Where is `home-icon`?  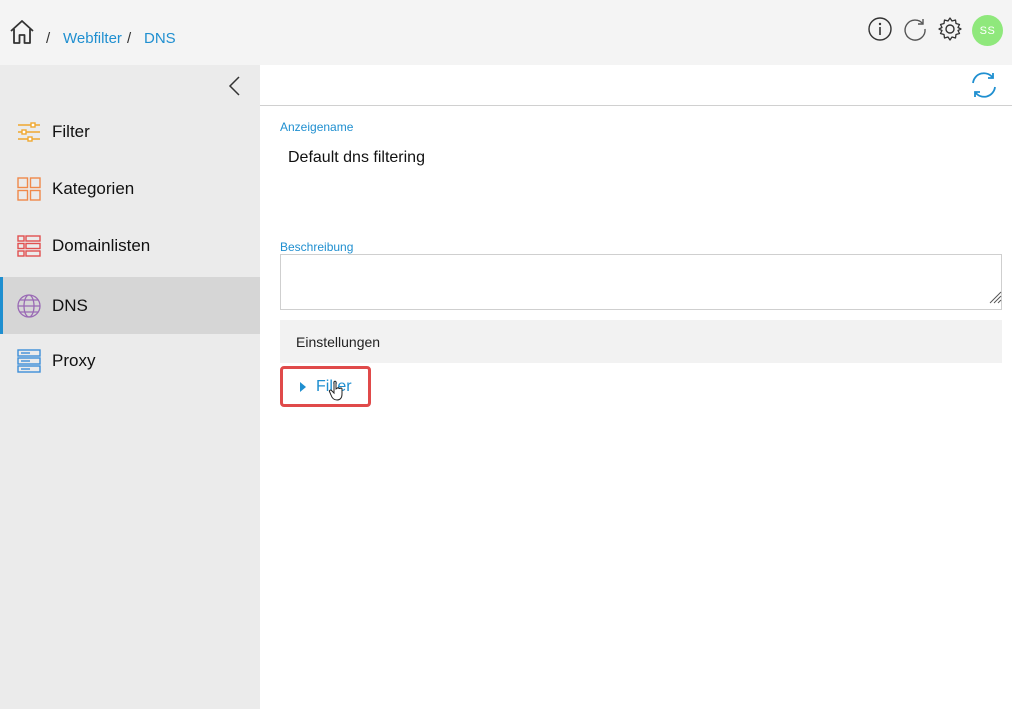
home-icon is located at coordinates (22, 32).